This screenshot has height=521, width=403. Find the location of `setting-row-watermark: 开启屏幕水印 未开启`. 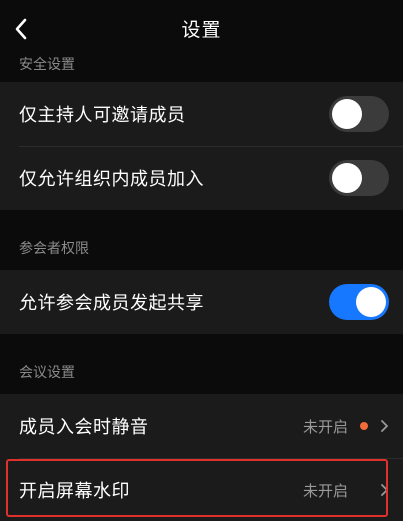

setting-row-watermark: 开启屏幕水印 未开启 is located at coordinates (201, 489).